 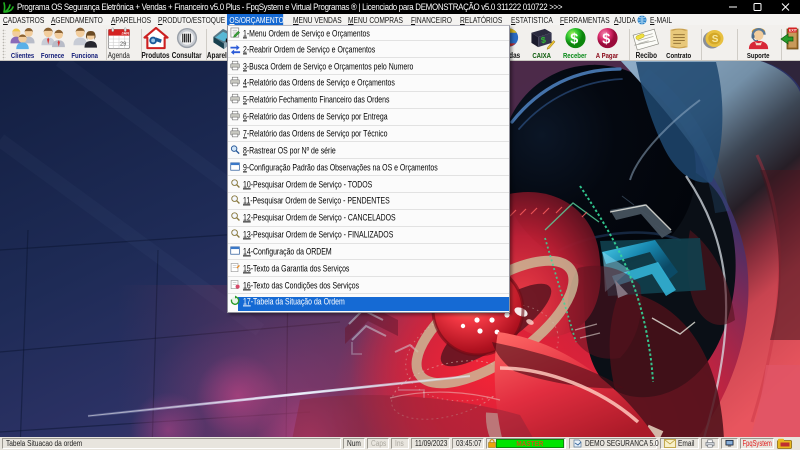 I want to click on svg-text: EXIT, so click(x=793, y=31).